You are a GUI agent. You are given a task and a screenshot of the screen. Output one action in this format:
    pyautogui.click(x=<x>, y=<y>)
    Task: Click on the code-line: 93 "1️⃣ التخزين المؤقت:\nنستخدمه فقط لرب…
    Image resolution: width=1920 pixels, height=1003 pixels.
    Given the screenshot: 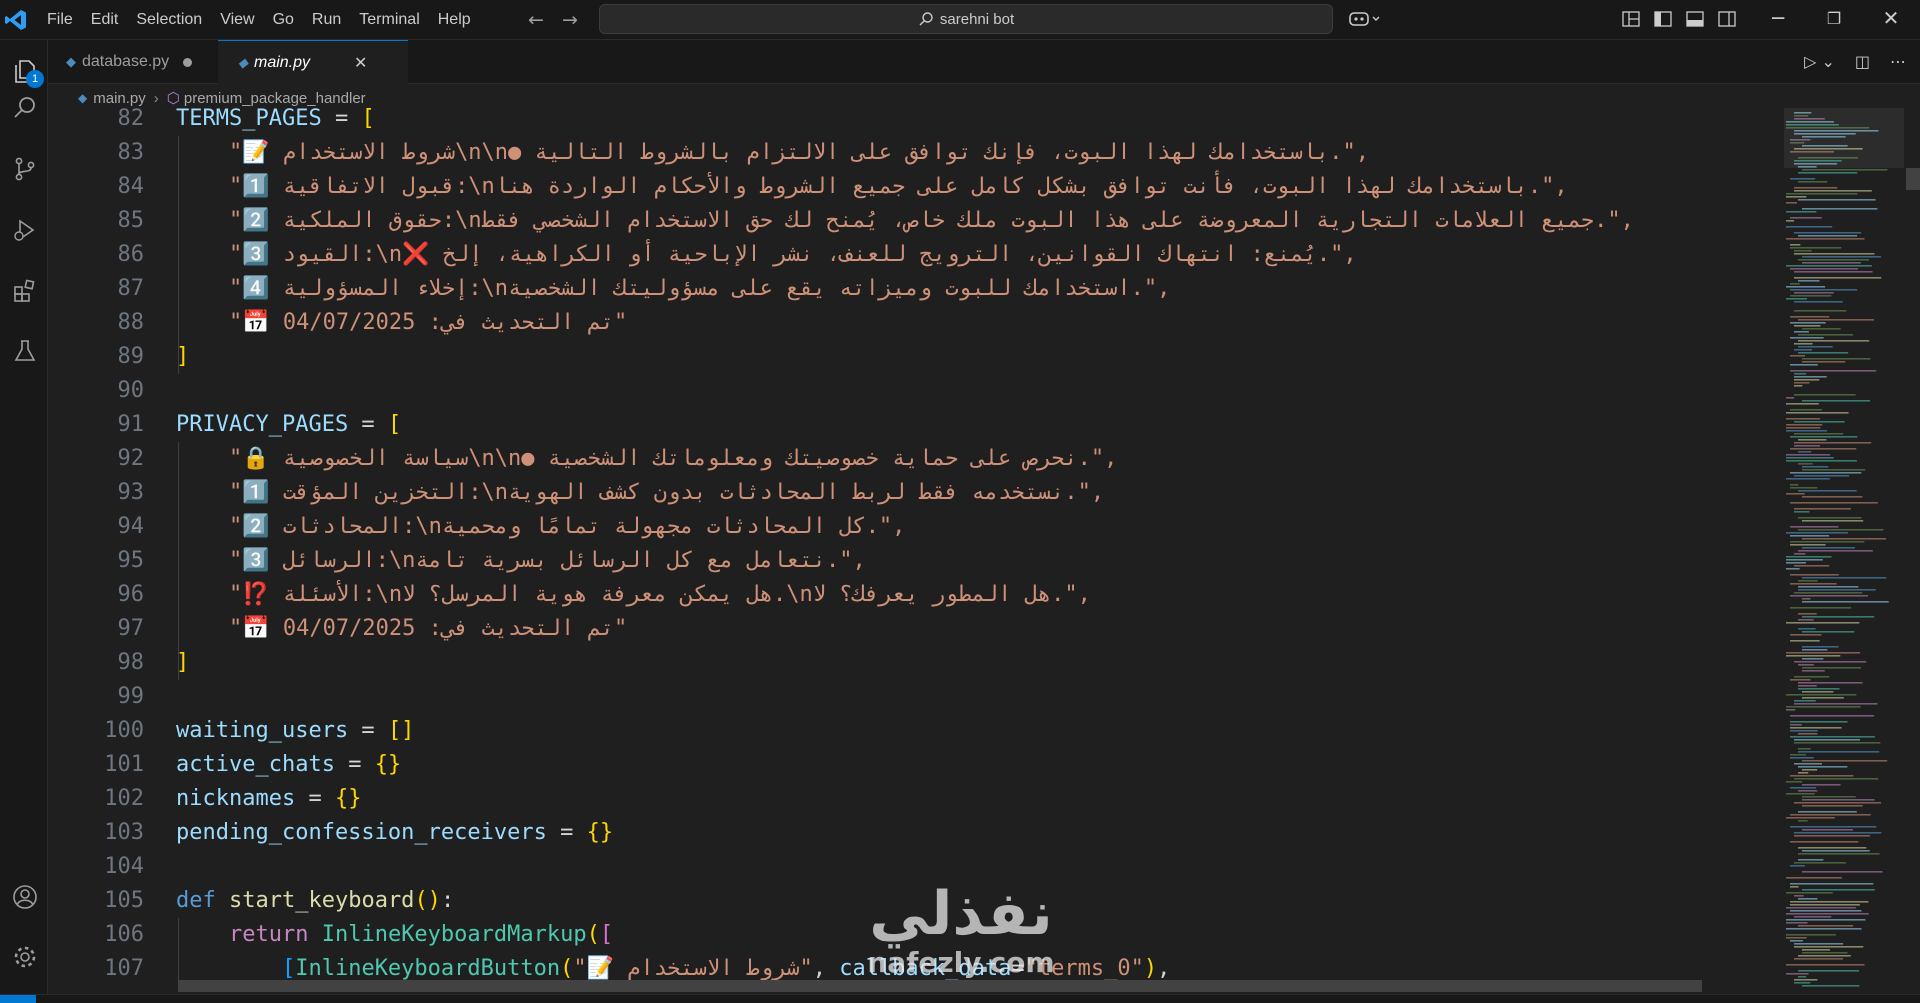 What is the action you would take?
    pyautogui.click(x=913, y=493)
    